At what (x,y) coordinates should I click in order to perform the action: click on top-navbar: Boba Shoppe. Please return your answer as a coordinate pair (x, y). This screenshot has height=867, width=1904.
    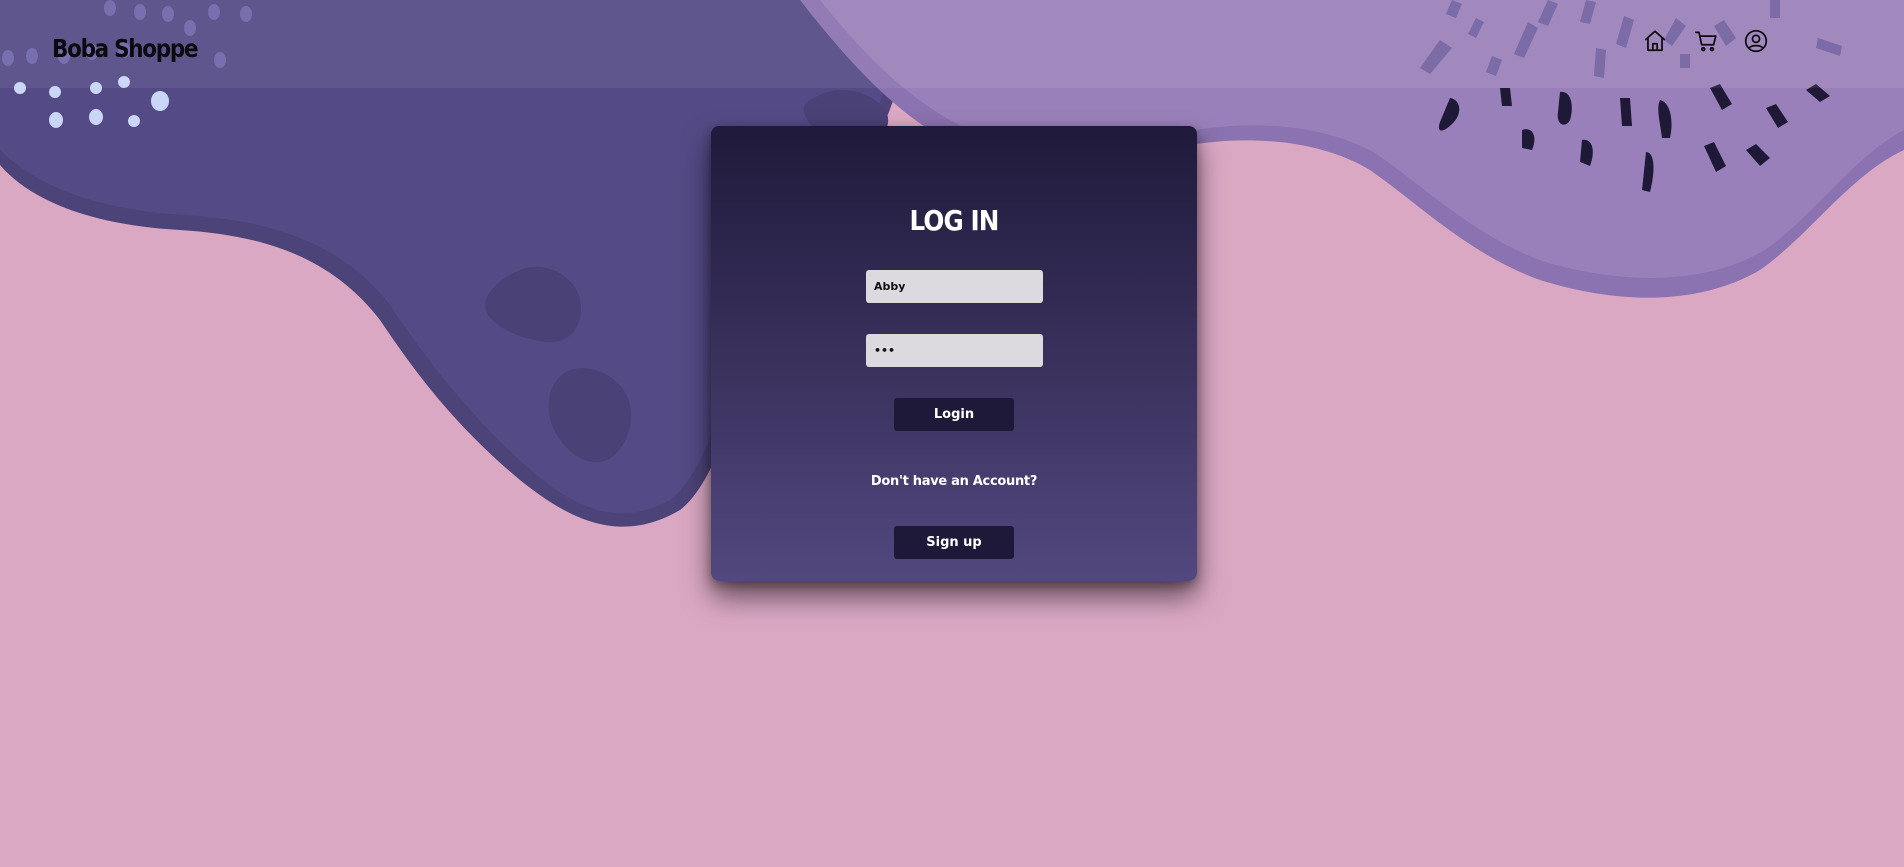
    Looking at the image, I should click on (952, 44).